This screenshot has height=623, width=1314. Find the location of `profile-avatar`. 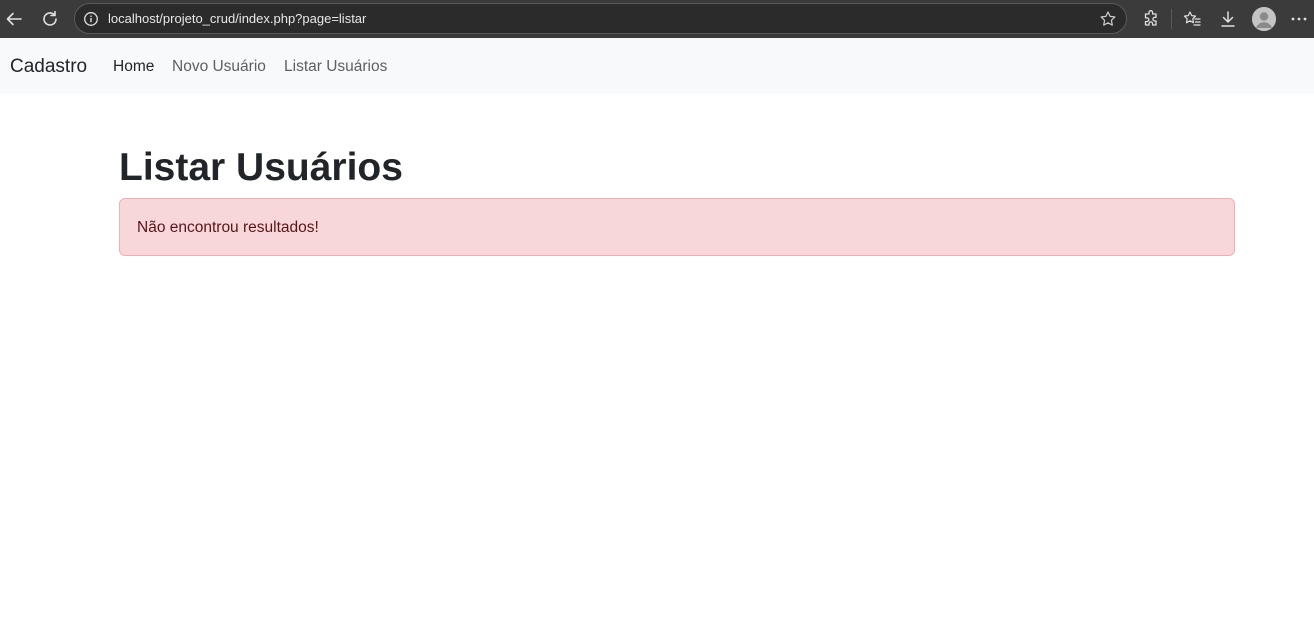

profile-avatar is located at coordinates (1264, 19).